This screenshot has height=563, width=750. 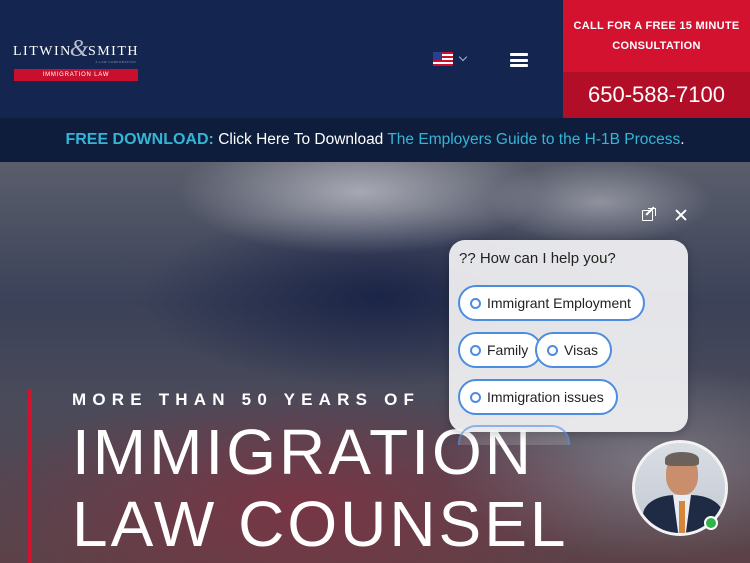 What do you see at coordinates (649, 215) in the screenshot?
I see `open-external-icon` at bounding box center [649, 215].